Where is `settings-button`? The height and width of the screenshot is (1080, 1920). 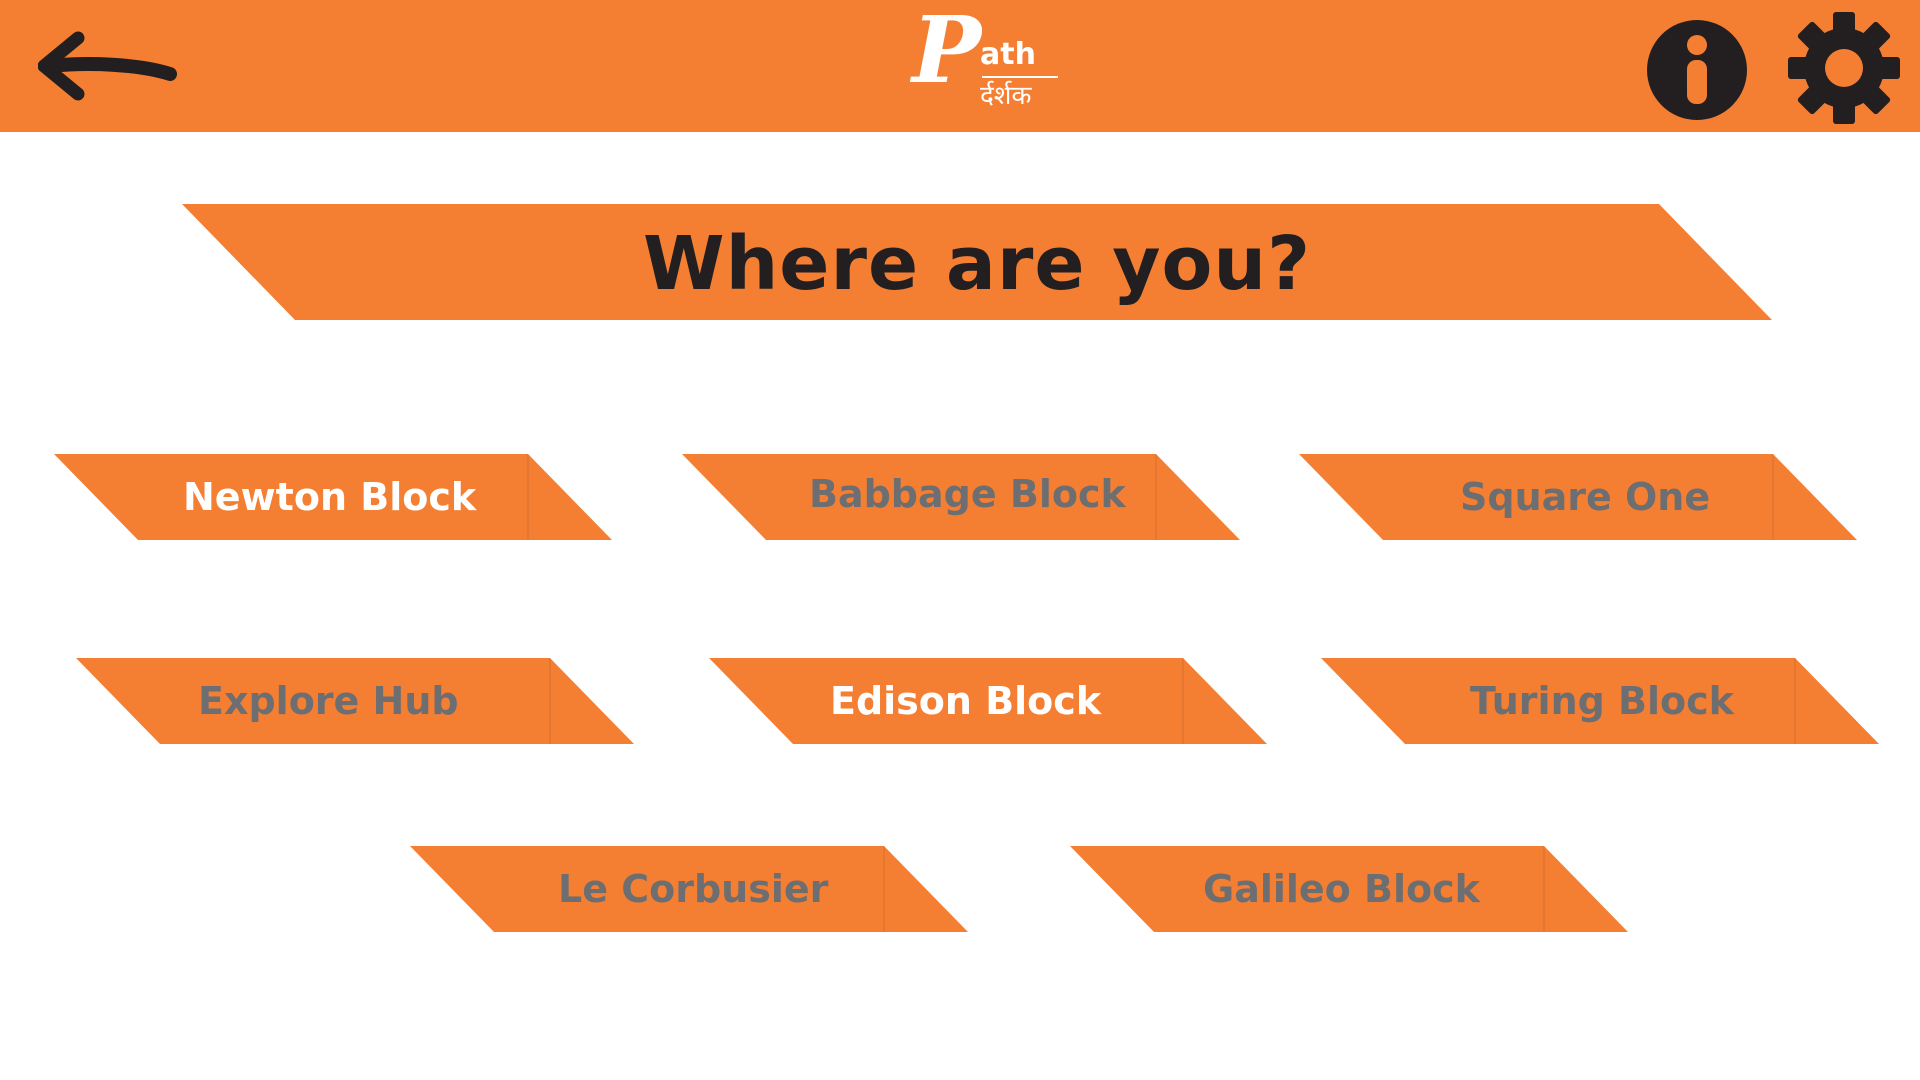 settings-button is located at coordinates (1844, 68).